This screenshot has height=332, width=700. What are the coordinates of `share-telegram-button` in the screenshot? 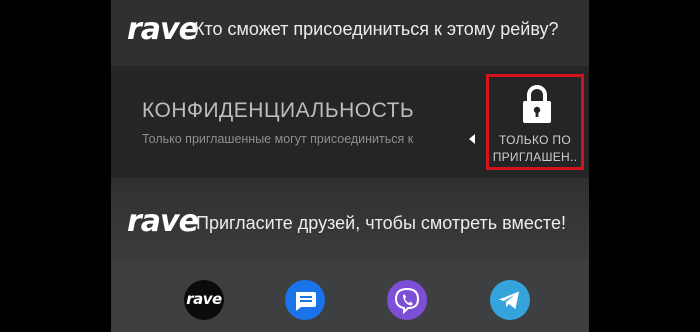 It's located at (510, 300).